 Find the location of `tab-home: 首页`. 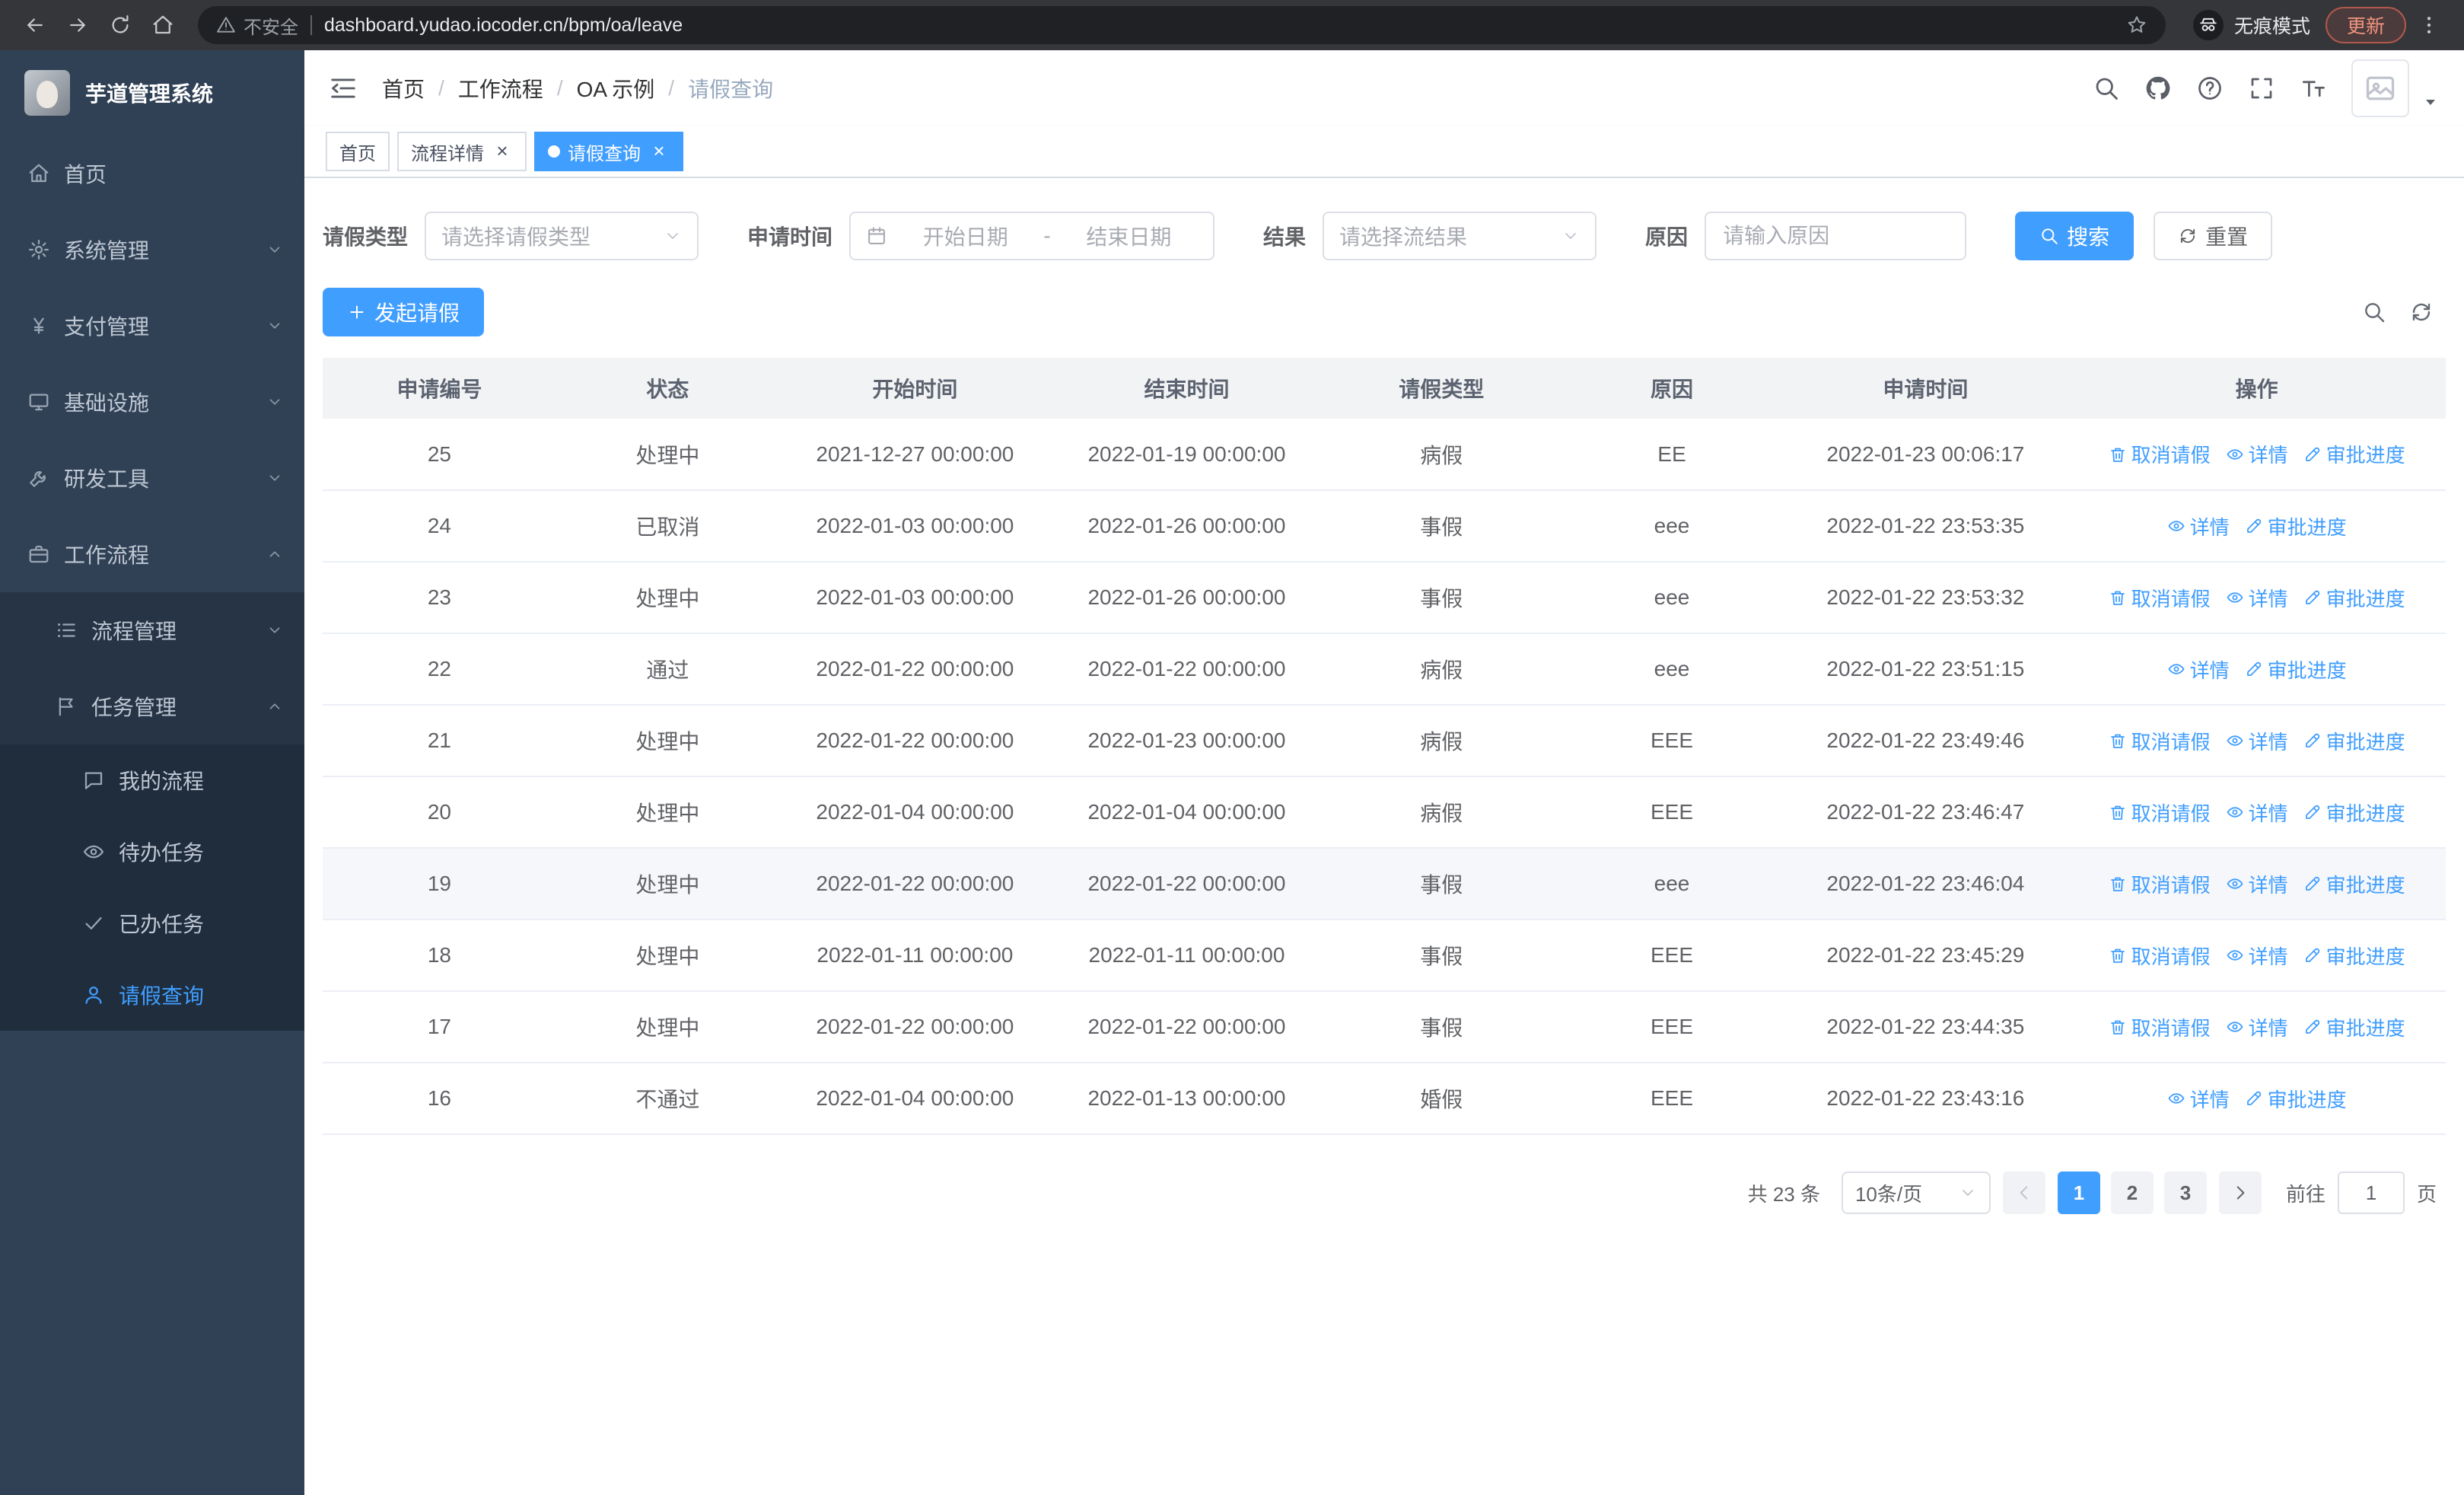

tab-home: 首页 is located at coordinates (358, 151).